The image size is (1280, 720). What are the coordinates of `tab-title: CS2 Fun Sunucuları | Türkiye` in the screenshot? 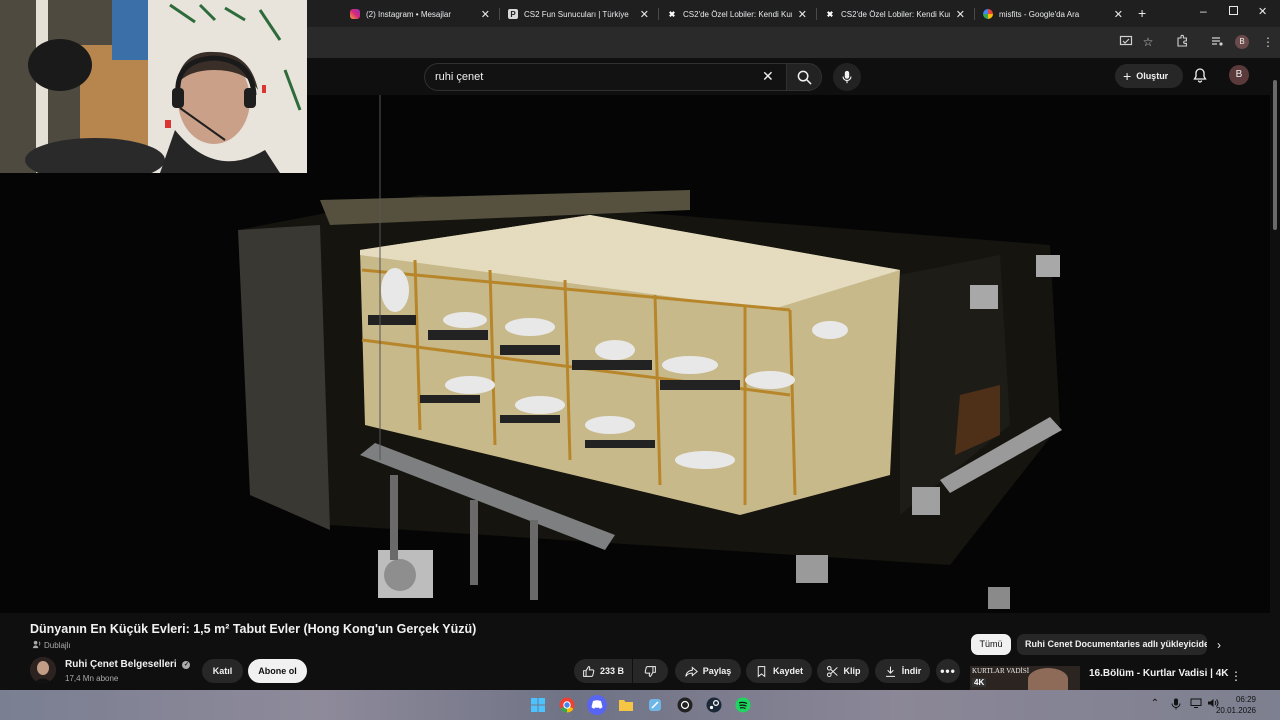 It's located at (576, 14).